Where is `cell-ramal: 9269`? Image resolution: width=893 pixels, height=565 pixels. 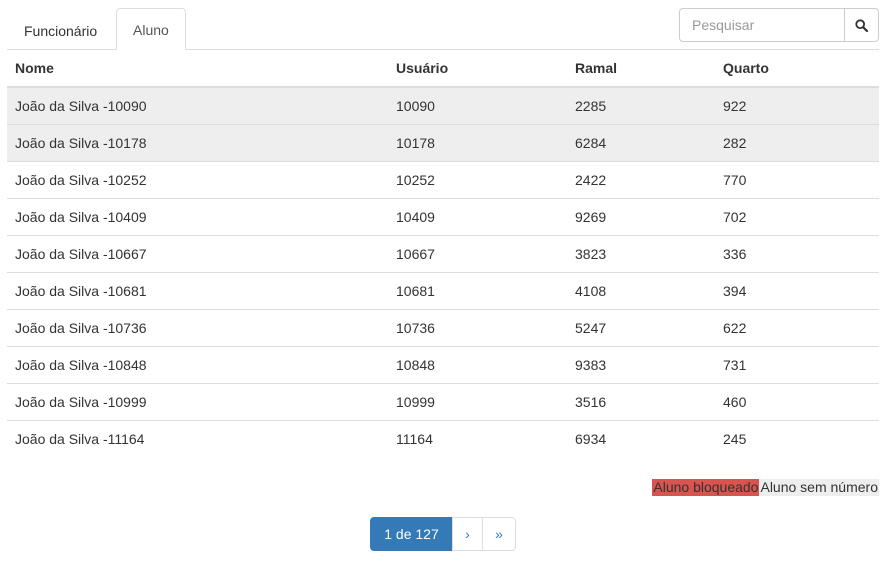 cell-ramal: 9269 is located at coordinates (641, 216).